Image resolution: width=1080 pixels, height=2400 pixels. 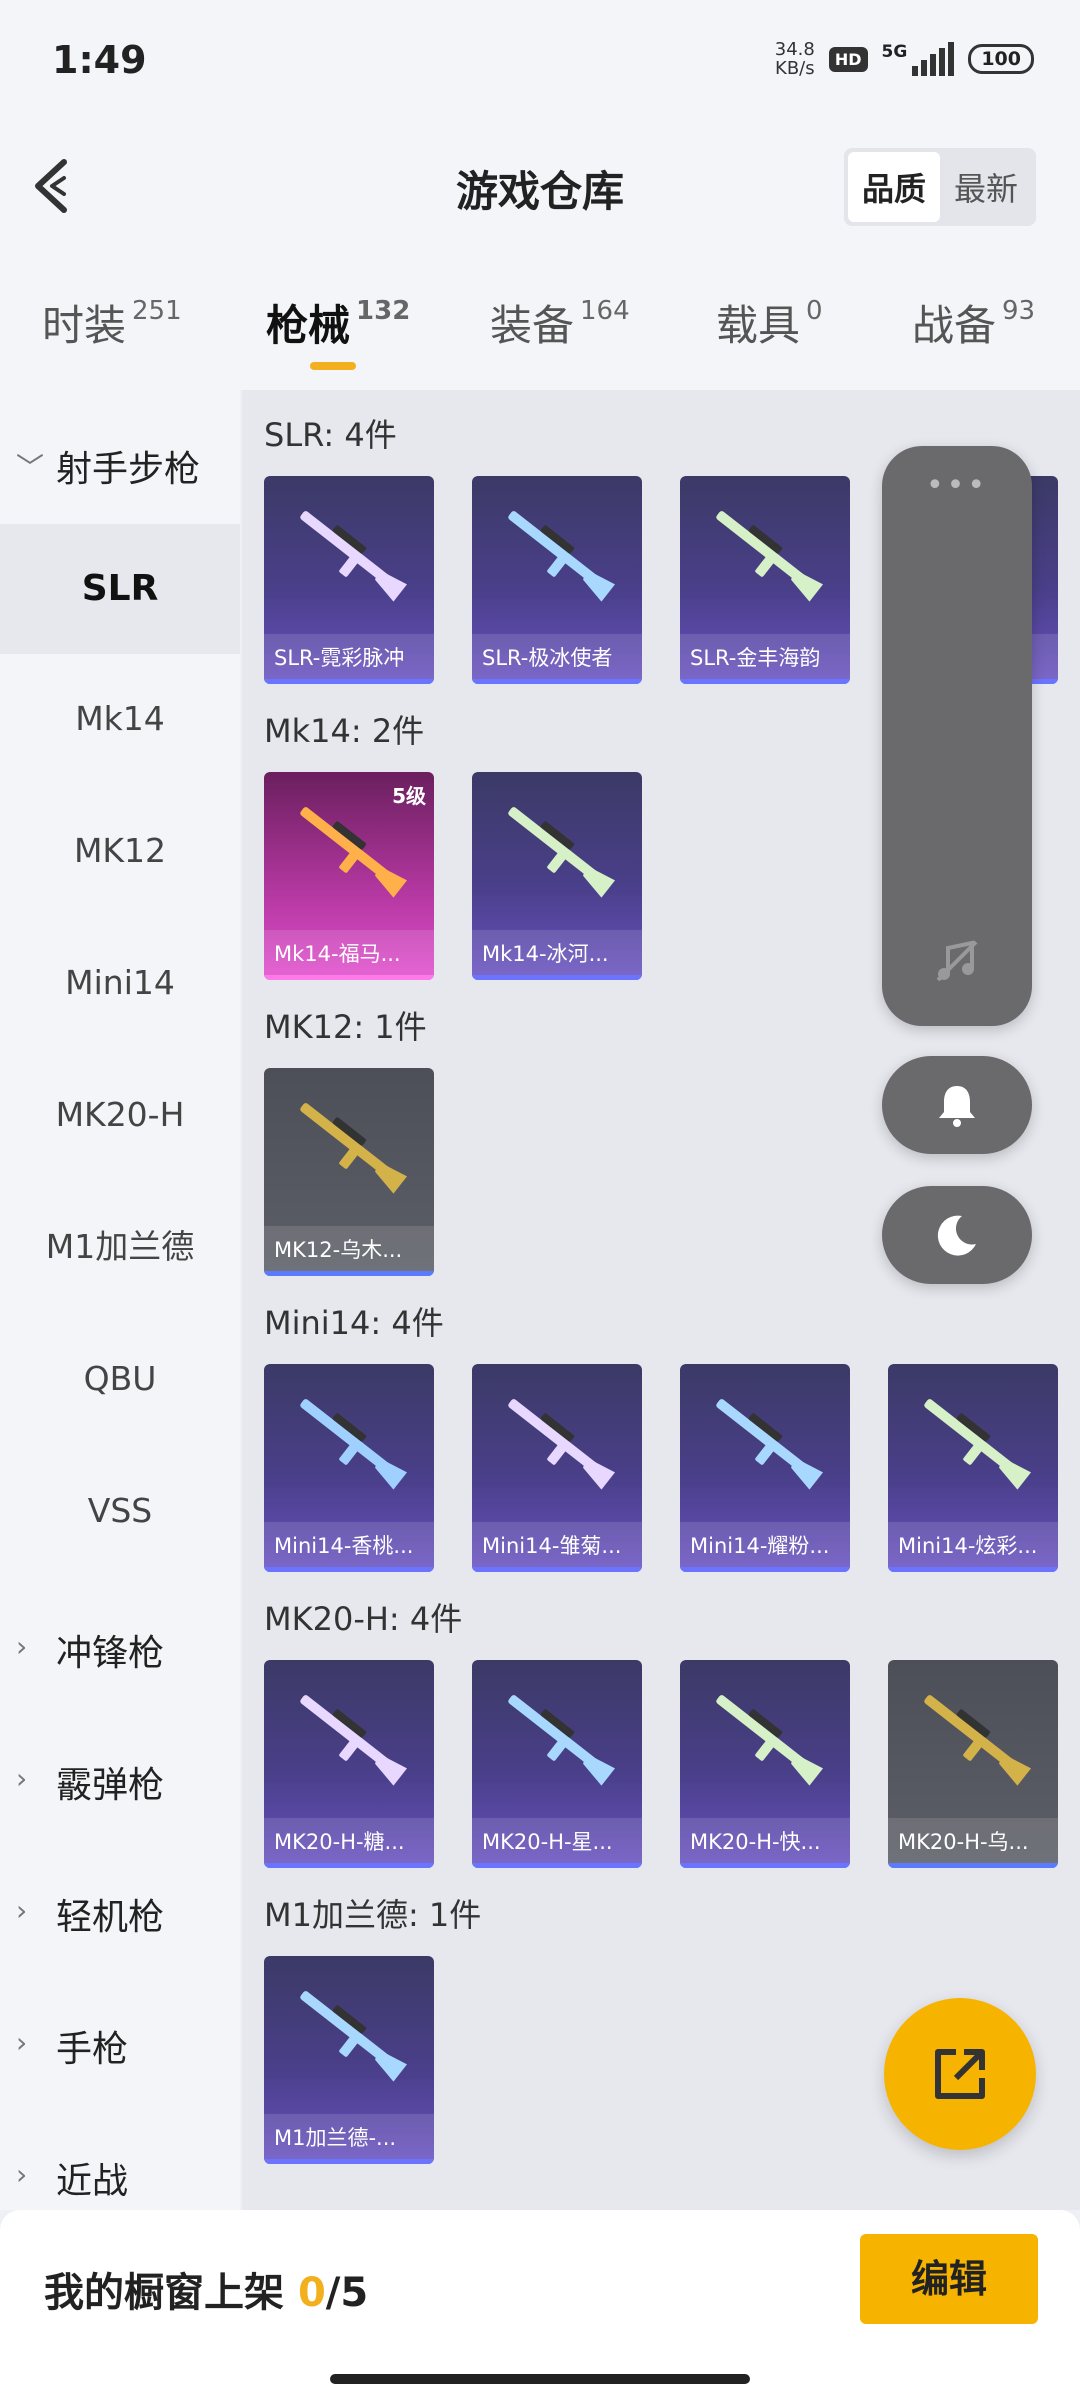 I want to click on weapon-name: SLR-霓彩脉冲, so click(x=349, y=659).